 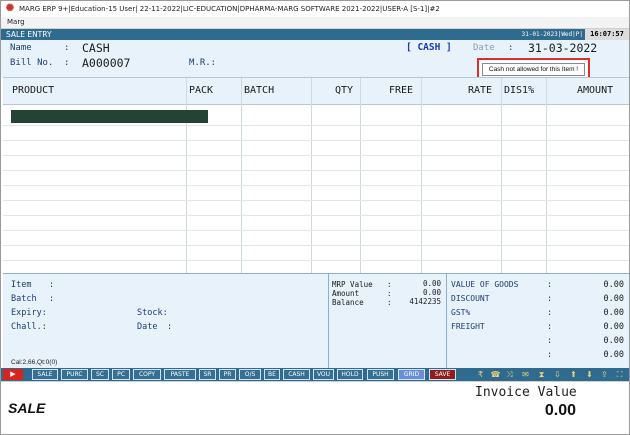 I want to click on gst-value: 0.00, so click(x=613, y=313).